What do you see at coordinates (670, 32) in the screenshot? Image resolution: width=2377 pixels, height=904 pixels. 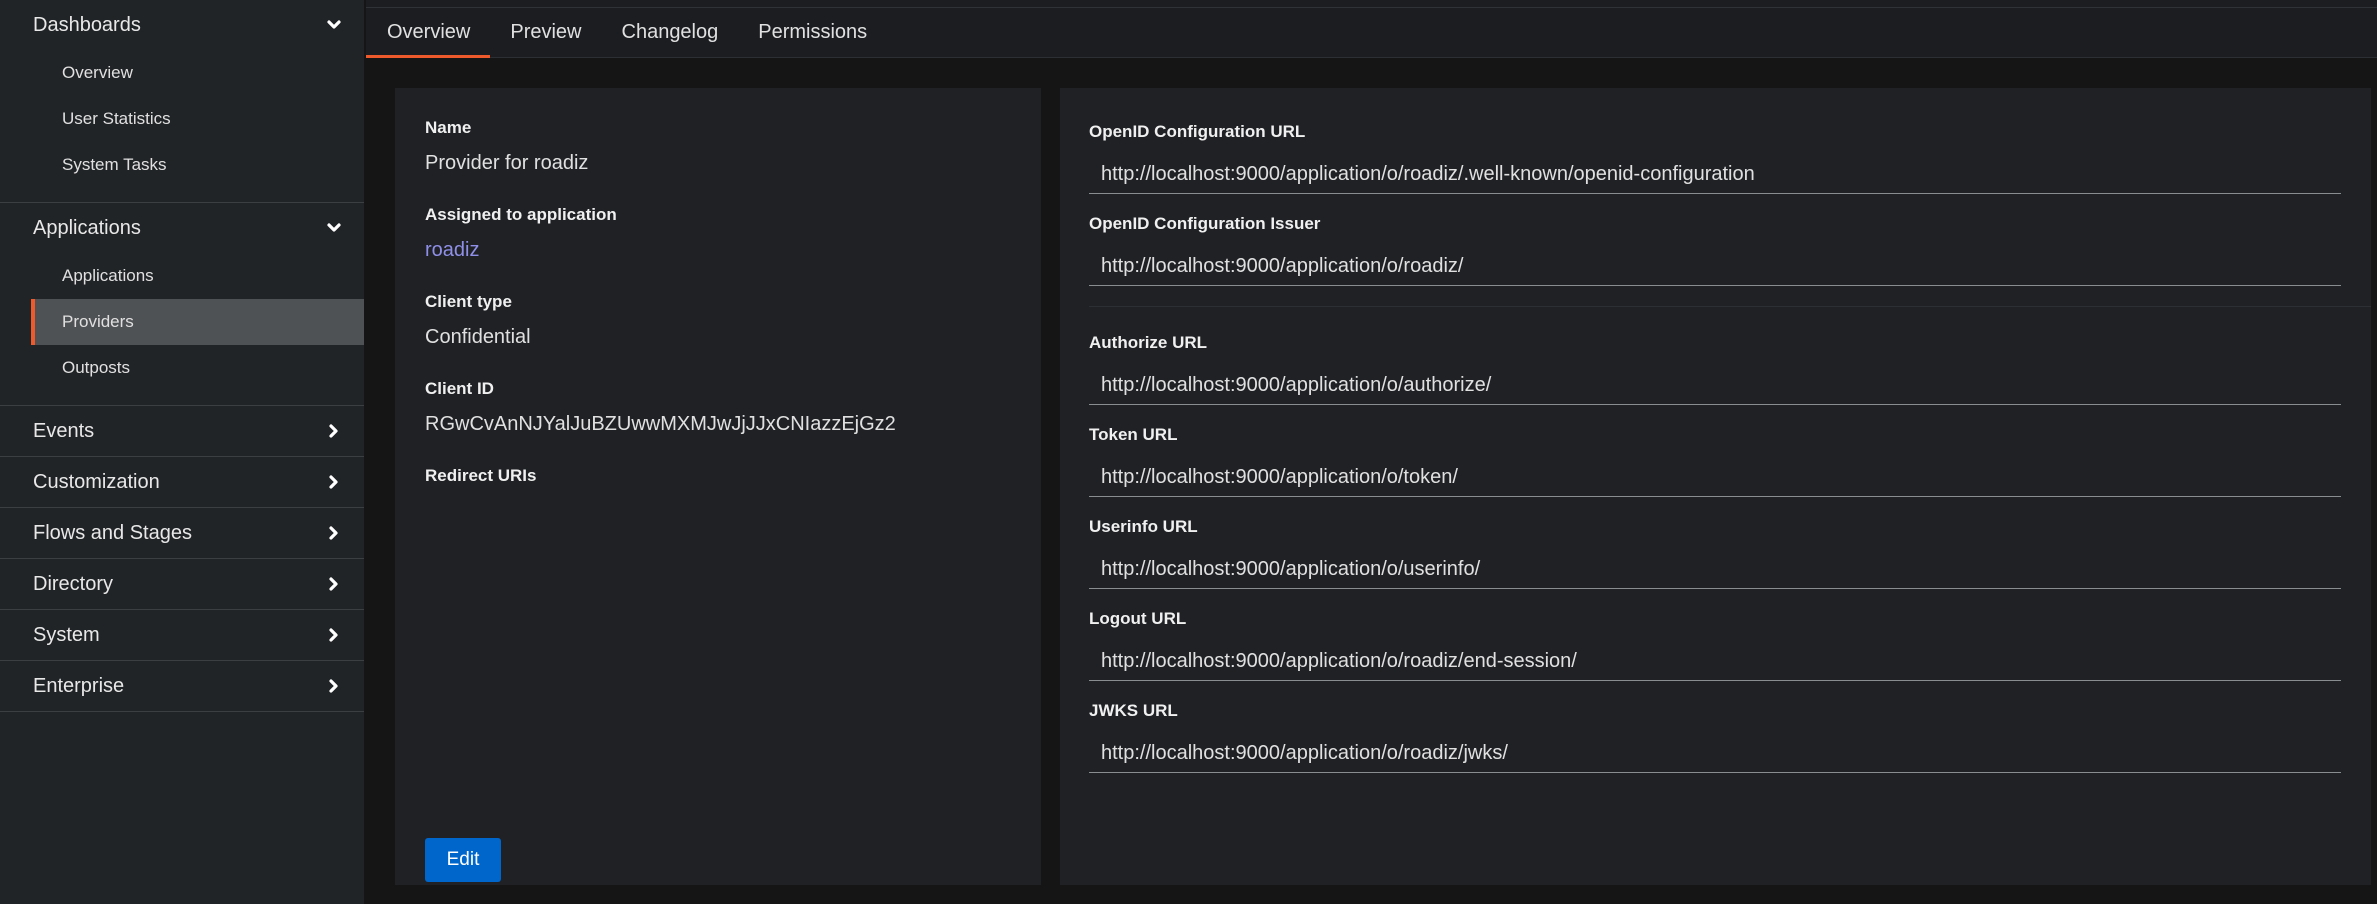 I see `tab-changelog: Changelog` at bounding box center [670, 32].